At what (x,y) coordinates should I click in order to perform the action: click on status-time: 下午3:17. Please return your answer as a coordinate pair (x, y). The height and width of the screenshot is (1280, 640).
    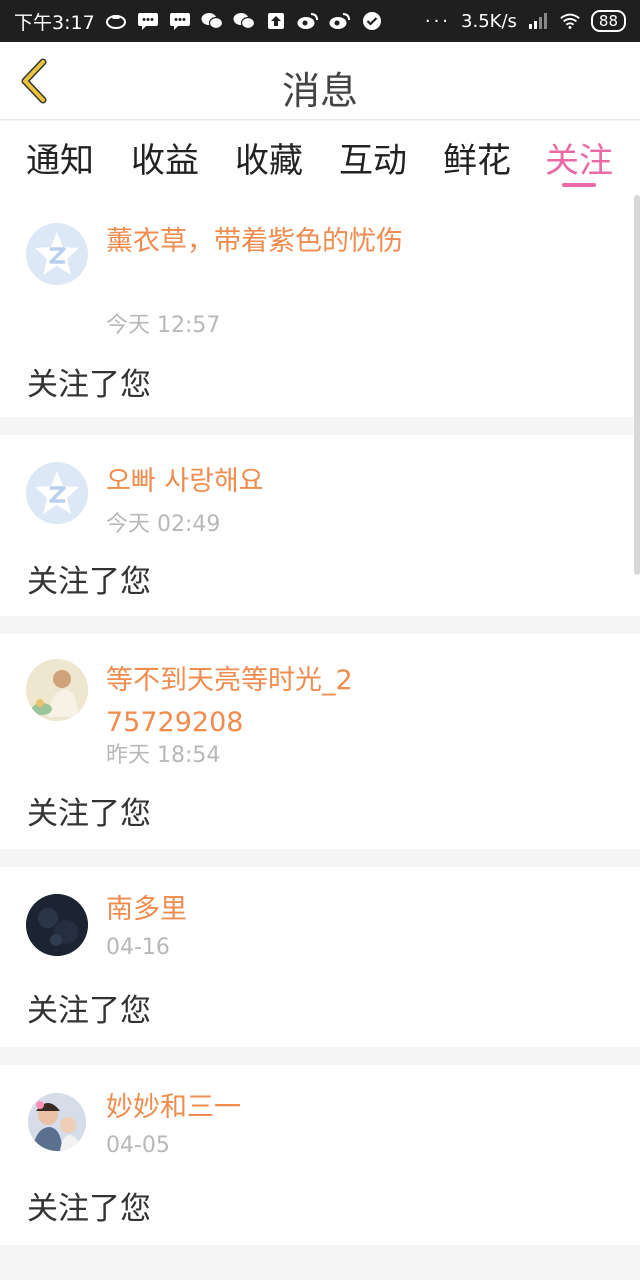
    Looking at the image, I should click on (54, 22).